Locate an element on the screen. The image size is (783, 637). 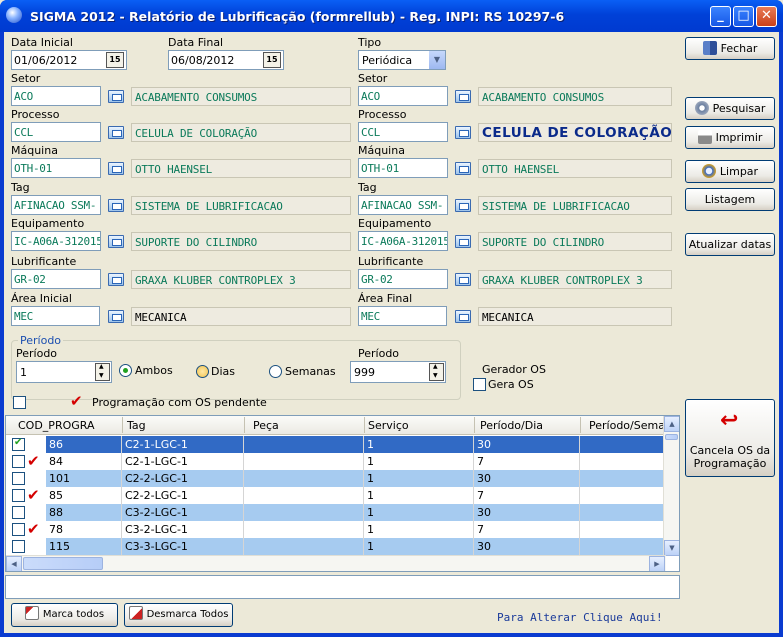
cell-sem is located at coordinates (623, 478).